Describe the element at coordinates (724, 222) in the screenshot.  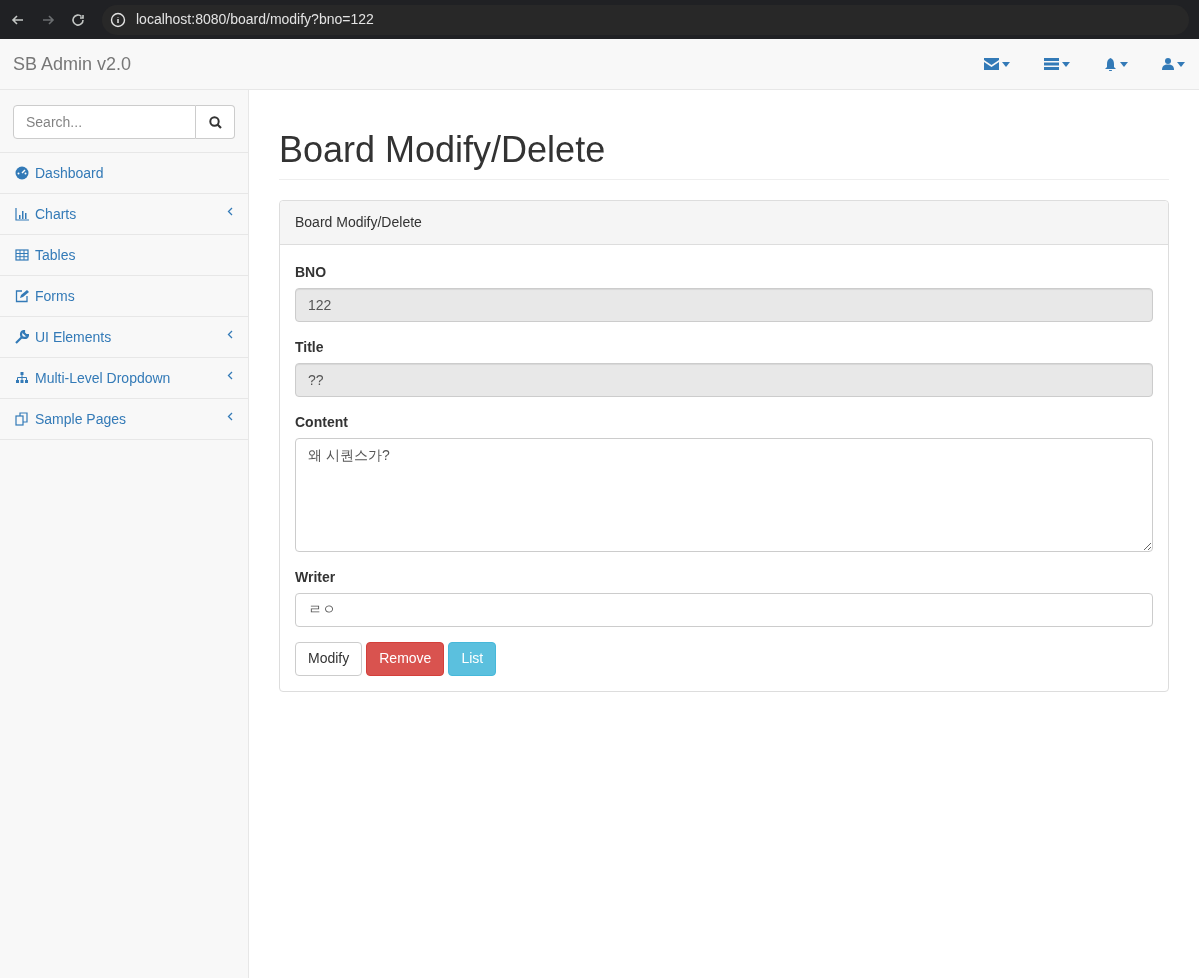
I see `panel-heading: Board Modify/Delete` at that location.